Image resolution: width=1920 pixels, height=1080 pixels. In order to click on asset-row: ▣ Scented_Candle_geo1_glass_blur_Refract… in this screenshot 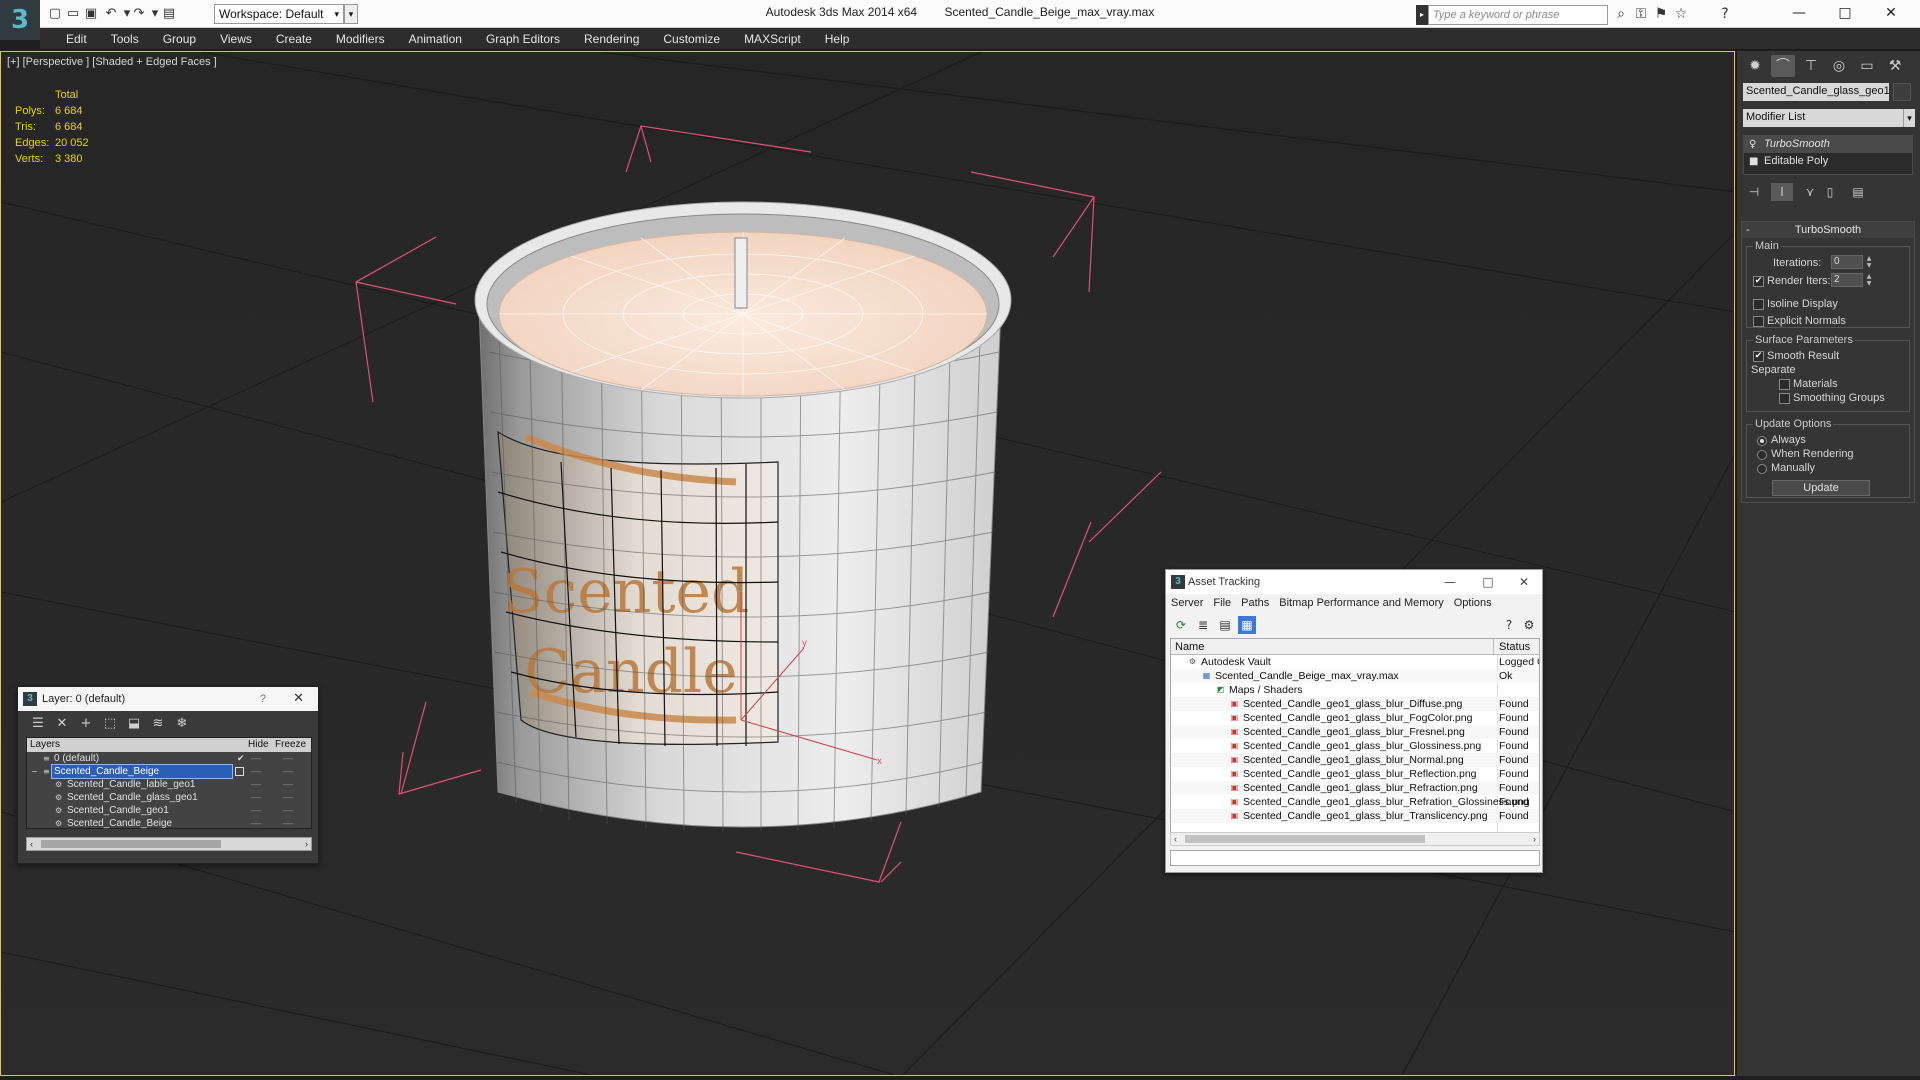, I will do `click(1355, 788)`.